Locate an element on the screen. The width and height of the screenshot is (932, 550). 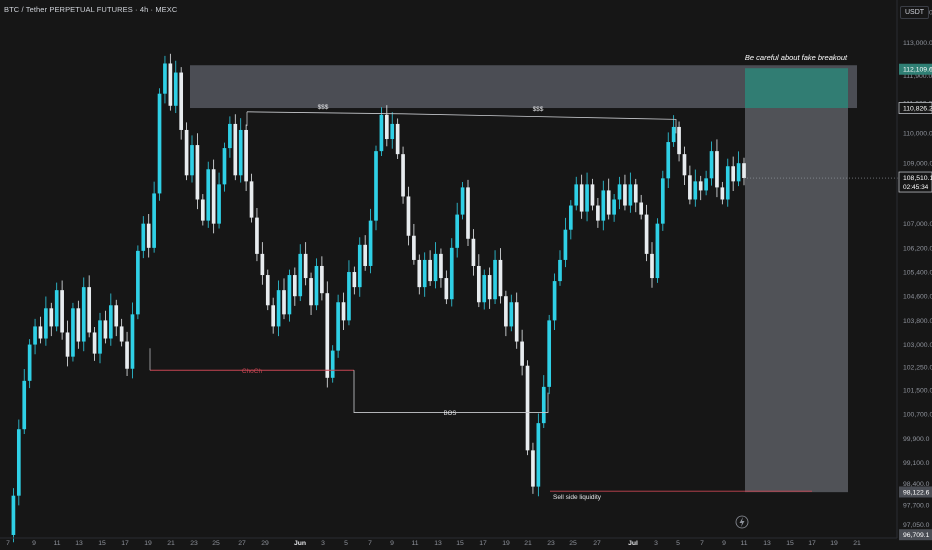
currency-badge: USDT is located at coordinates (915, 12).